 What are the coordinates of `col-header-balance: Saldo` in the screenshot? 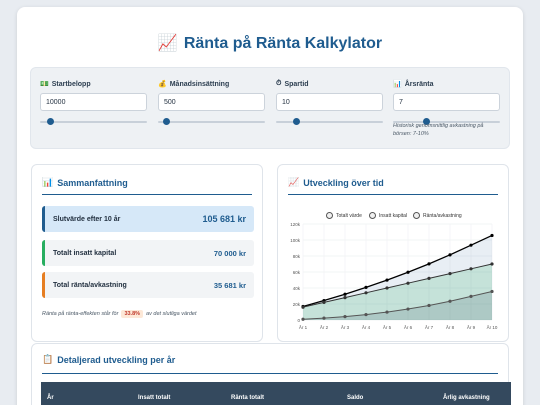 It's located at (355, 398).